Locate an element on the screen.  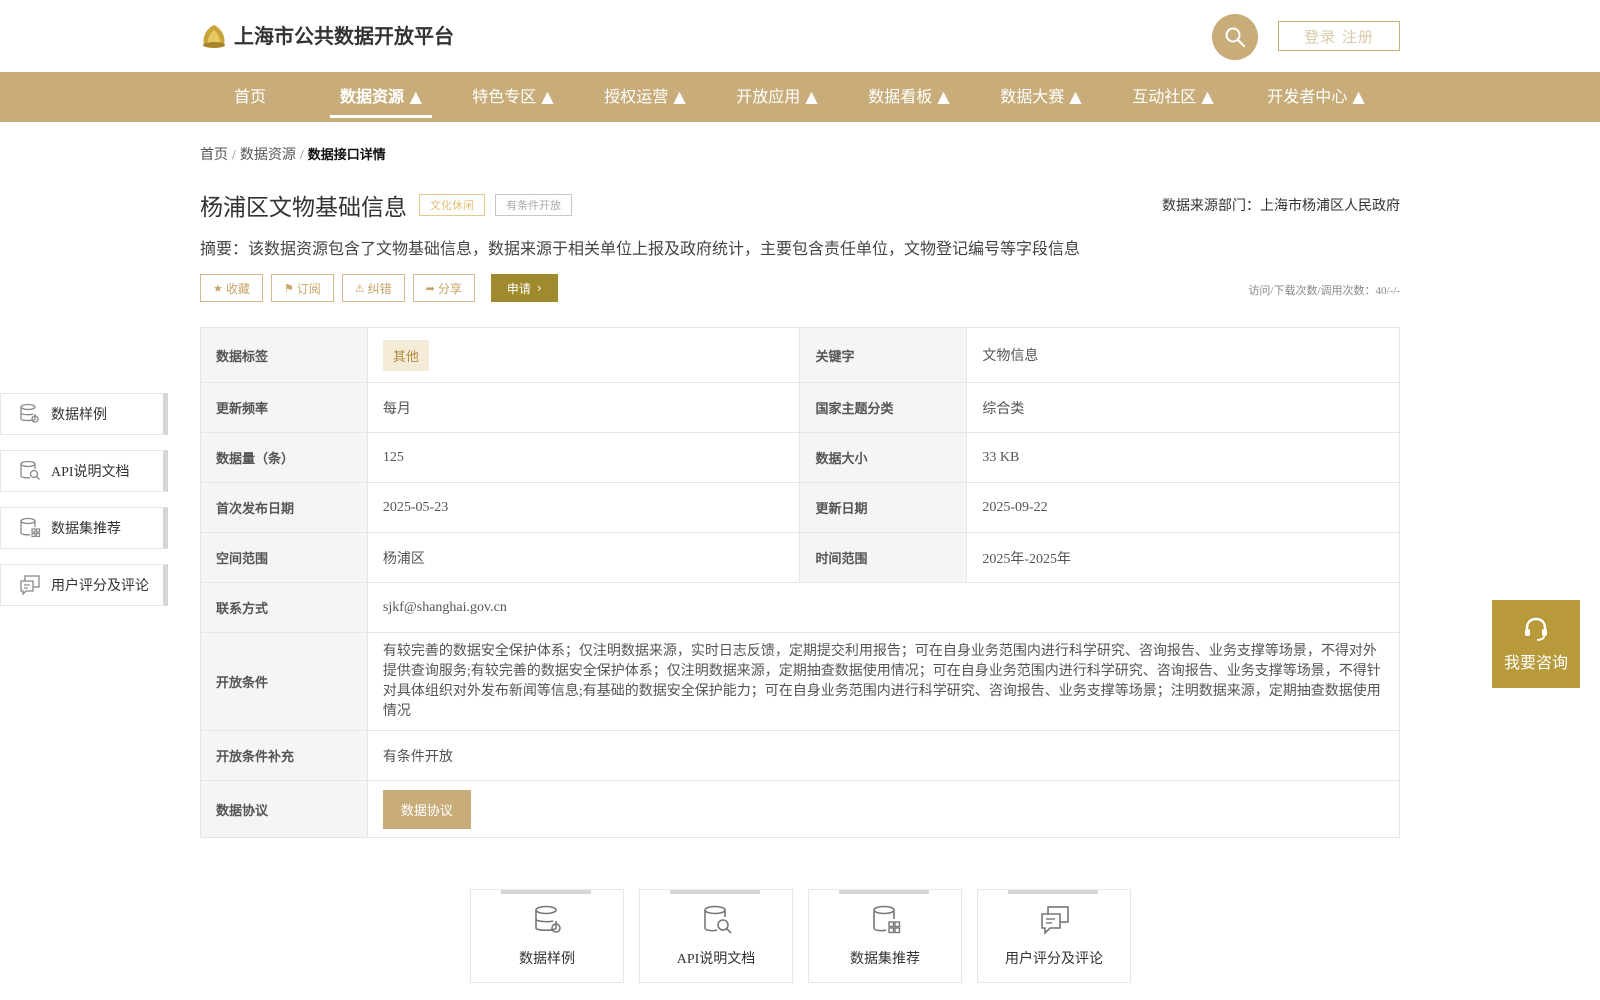
site-title: 上海市公共数据开放平台 is located at coordinates (344, 36).